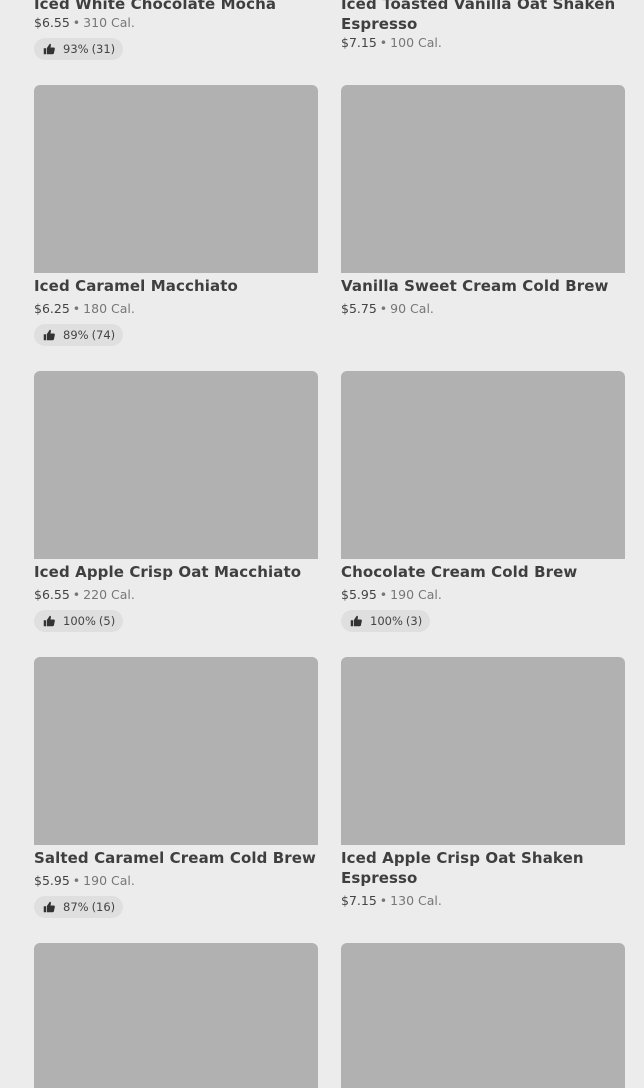 The height and width of the screenshot is (1088, 644). I want to click on product-name: Iced White Chocolate Mocha, so click(176, 7).